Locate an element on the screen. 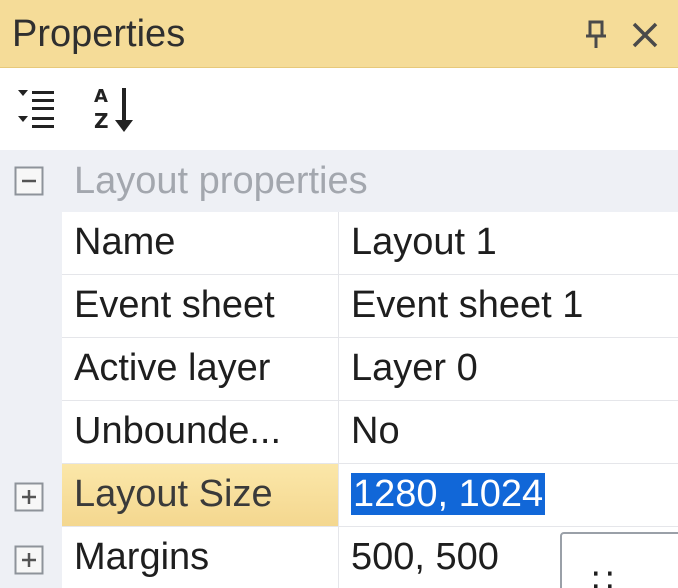 The image size is (678, 588). svg-text: Z is located at coordinates (101, 121).